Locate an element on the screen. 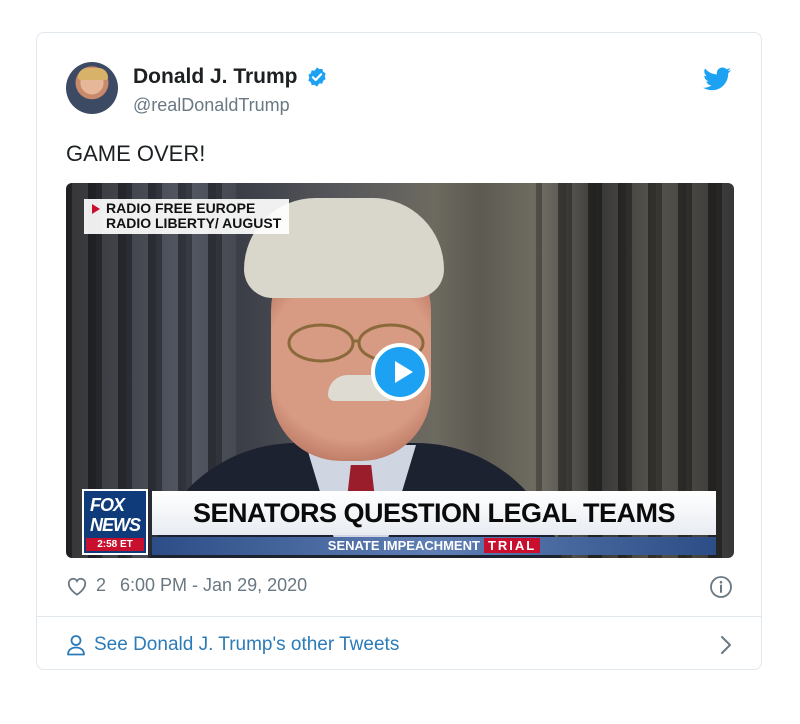  network-logo: FOX NEWS 2:58 ET is located at coordinates (115, 522).